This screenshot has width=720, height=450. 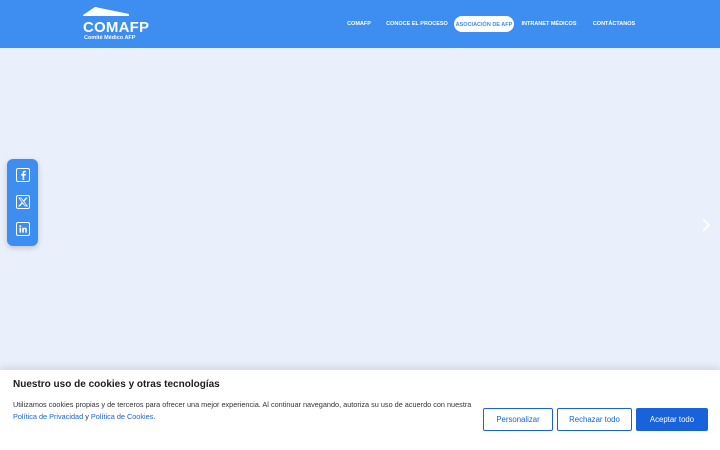 What do you see at coordinates (417, 24) in the screenshot?
I see `nav-item-conoce-el-proceso: CONOCE EL PROCESO` at bounding box center [417, 24].